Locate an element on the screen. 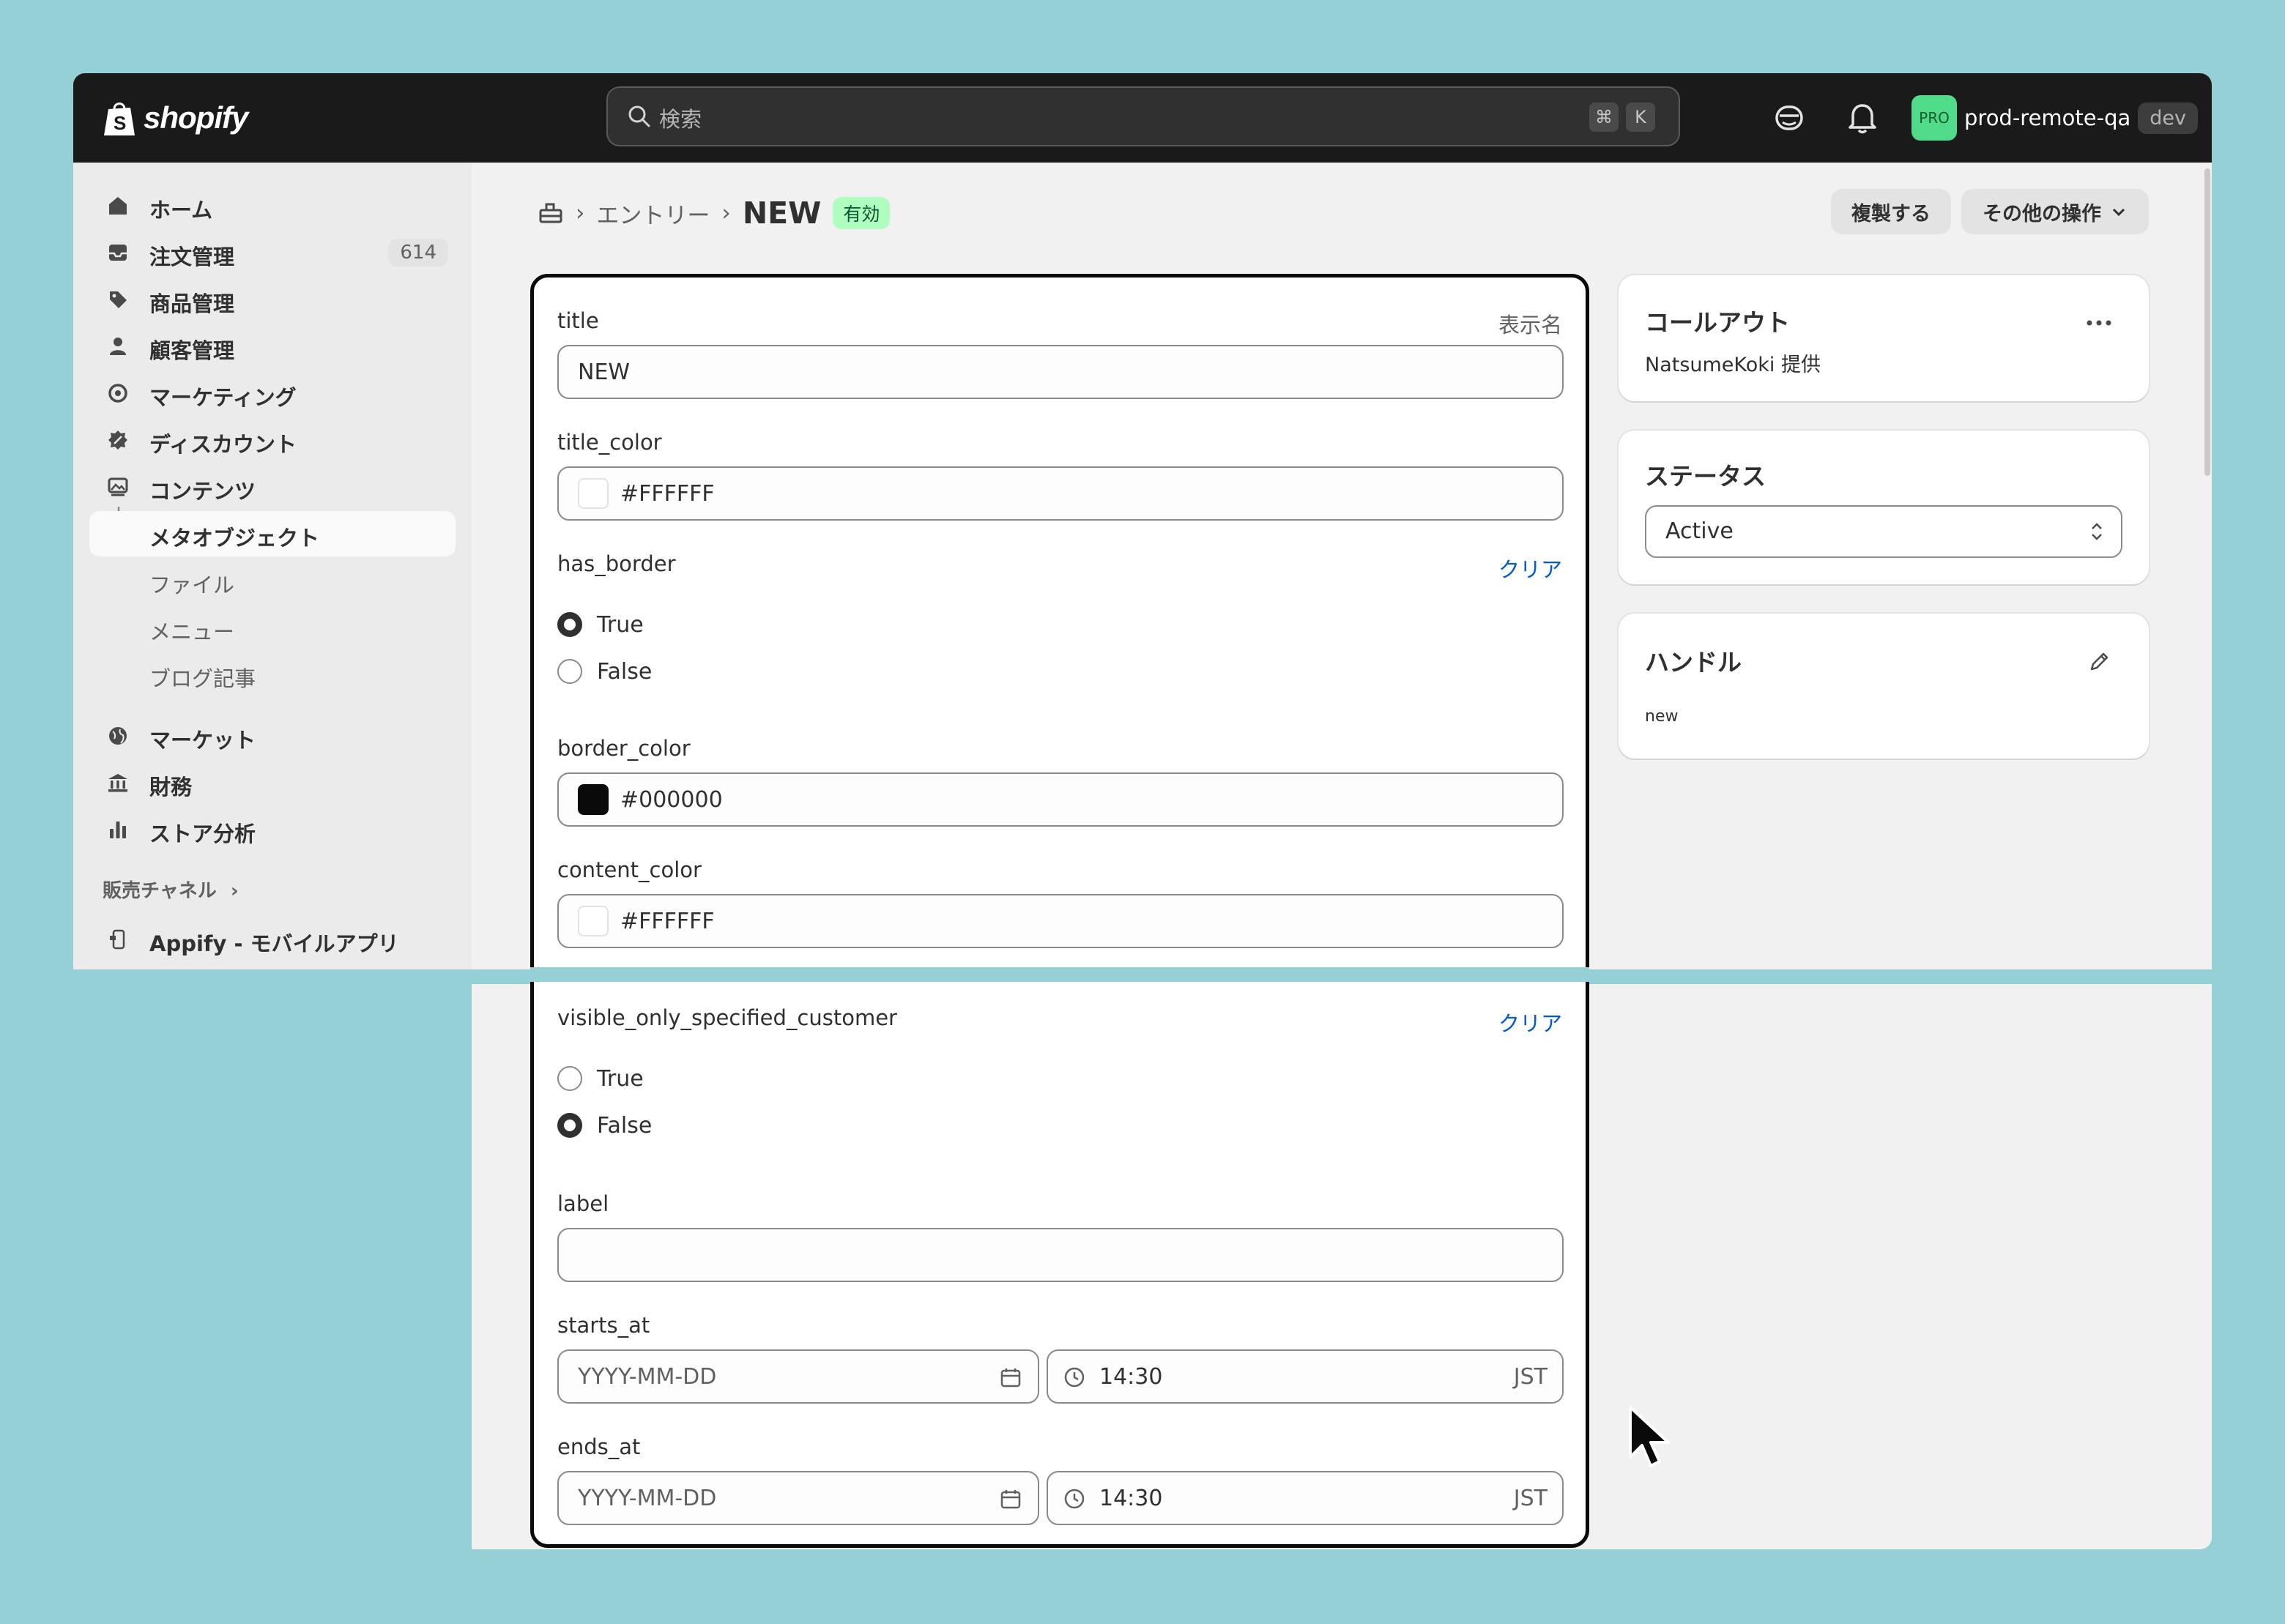  metaobject-icon is located at coordinates (551, 213).